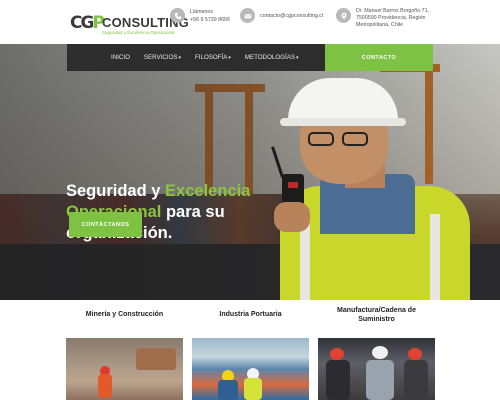  I want to click on mail-icon, so click(247, 15).